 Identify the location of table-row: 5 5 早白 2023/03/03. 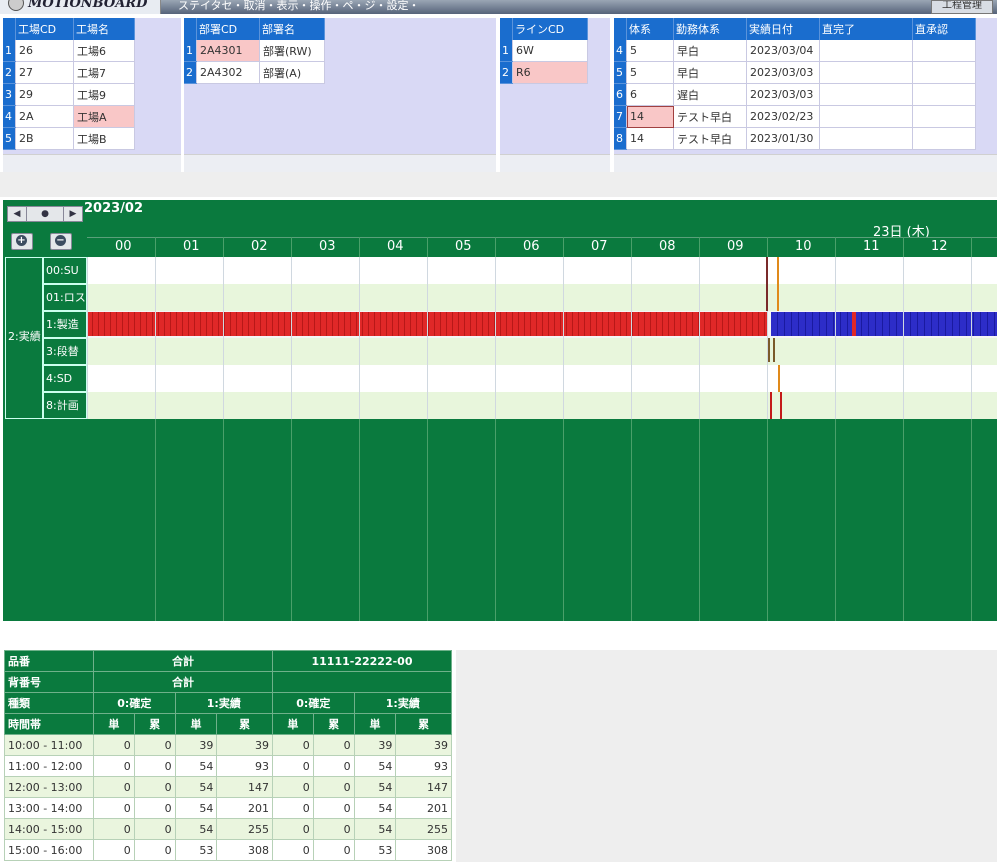
(795, 72).